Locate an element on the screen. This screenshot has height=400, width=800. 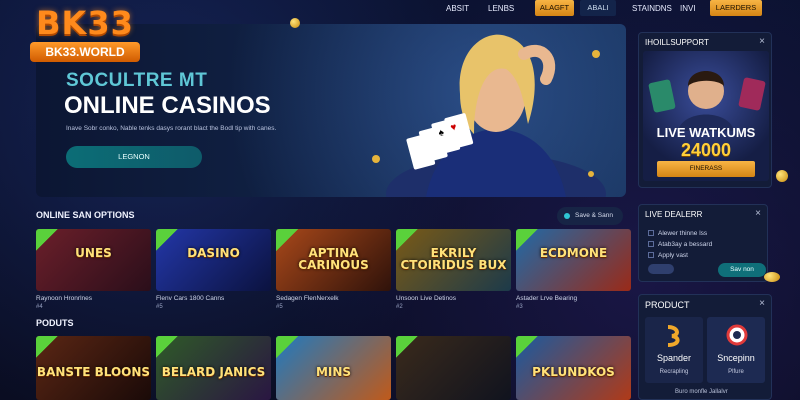
product-tile-1: Spander Recrapling is located at coordinates (674, 350).